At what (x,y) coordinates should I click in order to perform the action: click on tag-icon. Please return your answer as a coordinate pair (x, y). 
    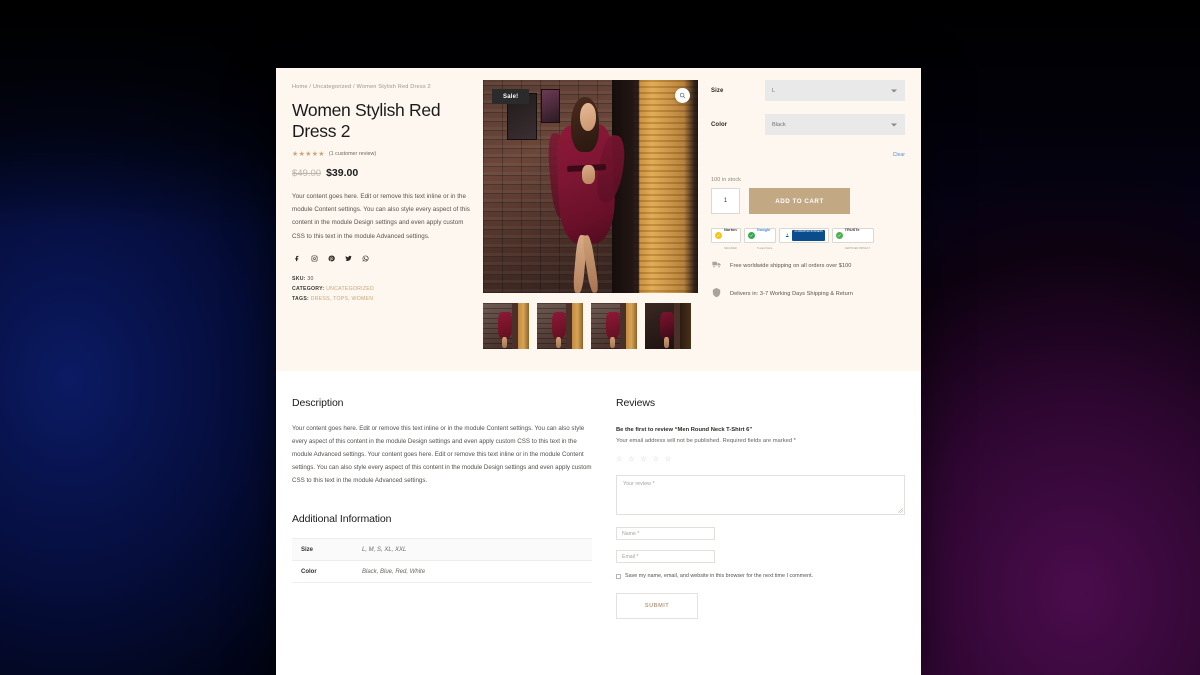
    Looking at the image, I should click on (716, 294).